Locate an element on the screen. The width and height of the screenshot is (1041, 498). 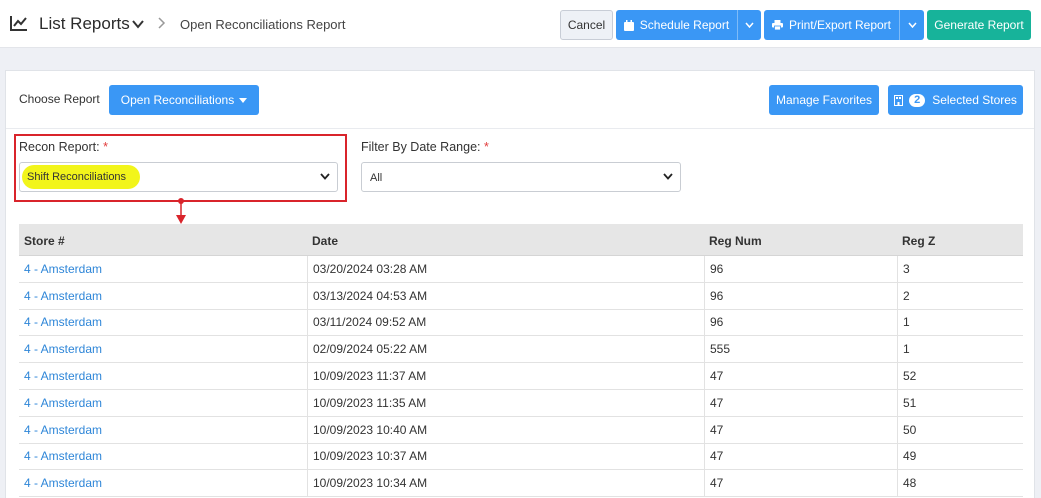
schedule-dropdown-toggle is located at coordinates (749, 25).